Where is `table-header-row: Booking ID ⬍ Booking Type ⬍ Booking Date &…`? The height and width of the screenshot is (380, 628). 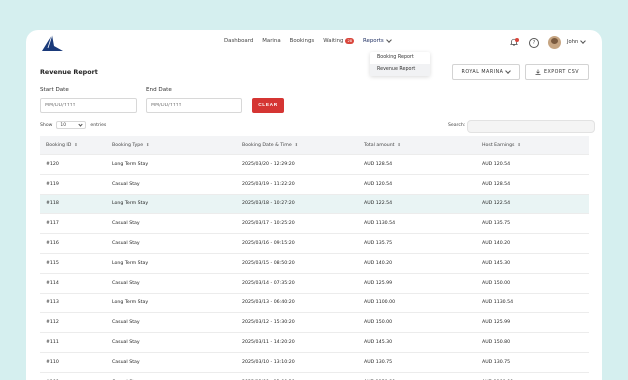
table-header-row: Booking ID ⬍ Booking Type ⬍ Booking Date &… is located at coordinates (314, 145).